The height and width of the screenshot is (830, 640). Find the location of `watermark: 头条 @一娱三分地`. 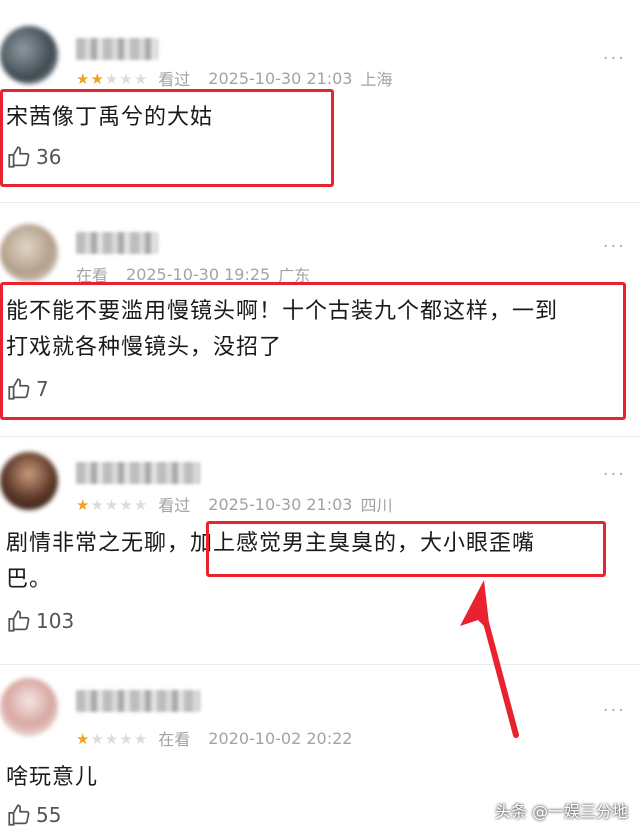

watermark: 头条 @一娱三分地 is located at coordinates (561, 811).